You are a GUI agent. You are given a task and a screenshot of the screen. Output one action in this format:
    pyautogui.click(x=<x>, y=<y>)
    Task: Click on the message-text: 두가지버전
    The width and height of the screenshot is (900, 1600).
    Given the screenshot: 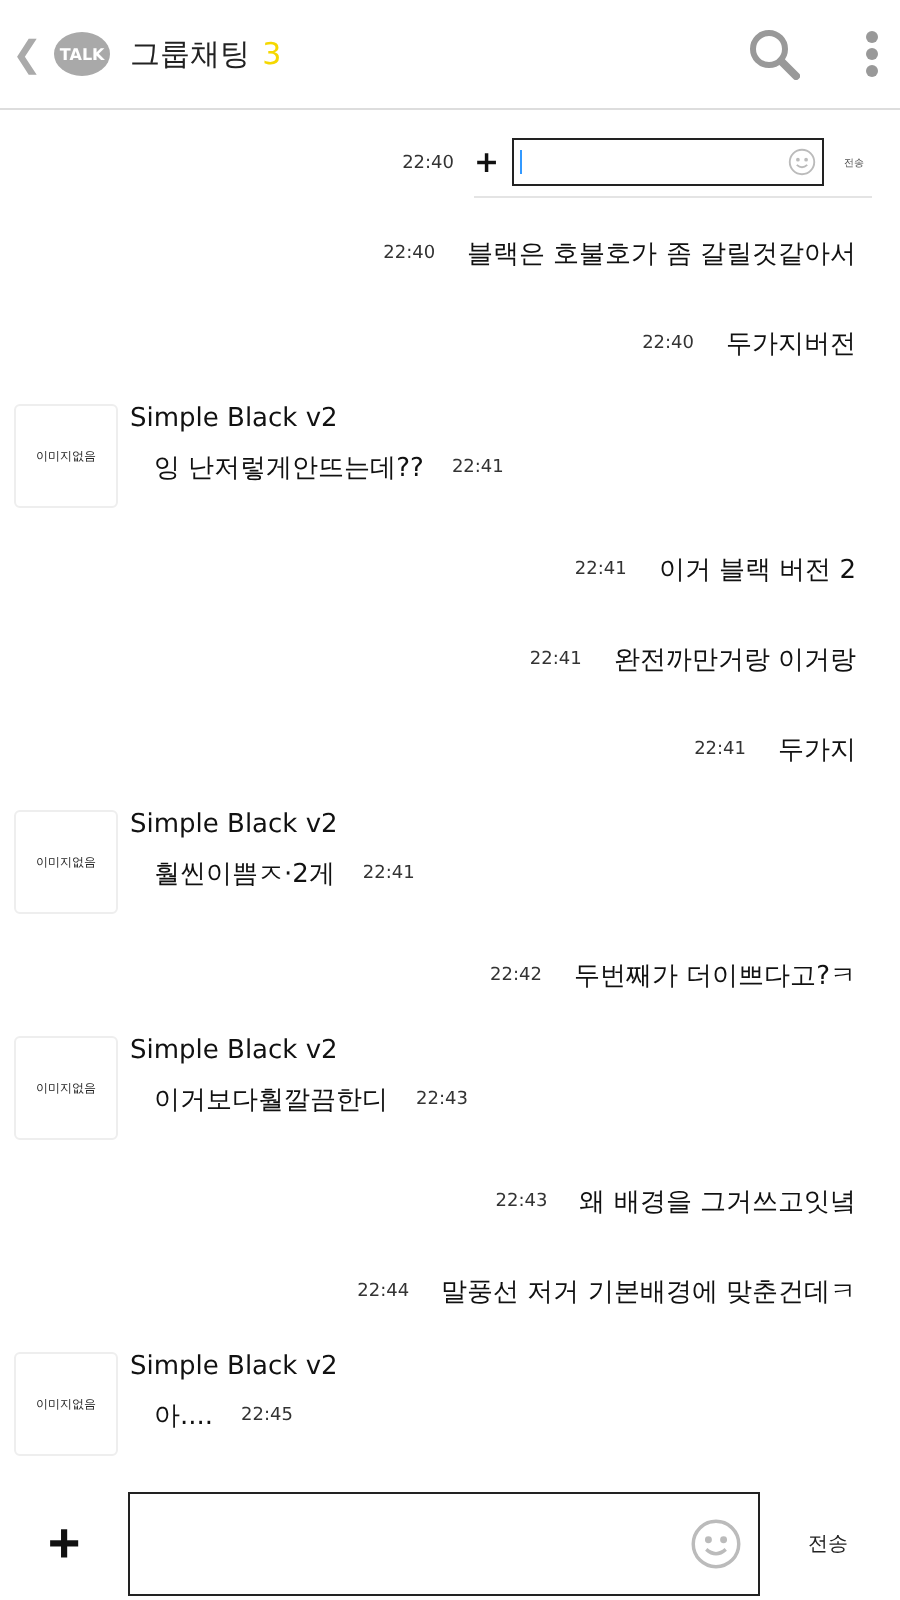 What is the action you would take?
    pyautogui.click(x=791, y=344)
    